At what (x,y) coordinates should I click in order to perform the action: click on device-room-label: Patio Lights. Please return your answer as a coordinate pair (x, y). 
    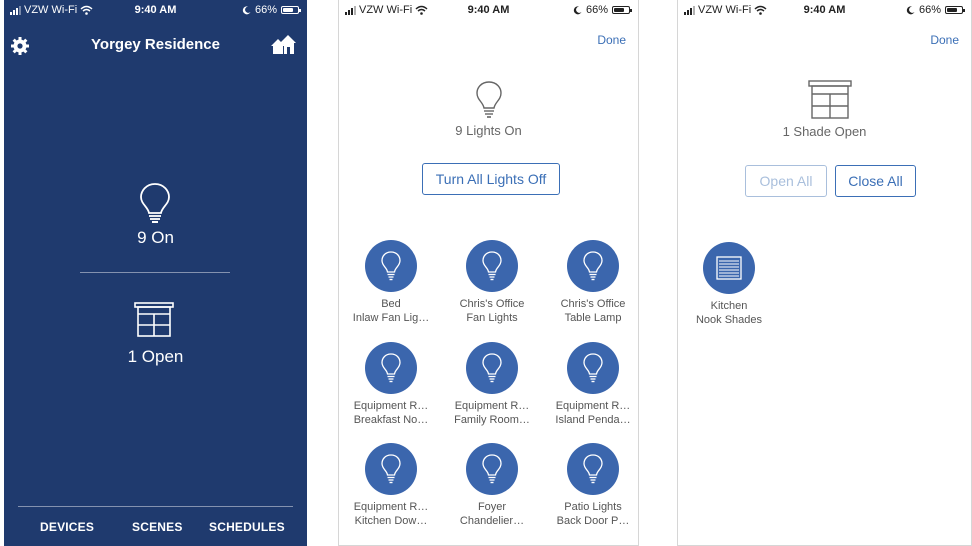
    Looking at the image, I should click on (593, 507).